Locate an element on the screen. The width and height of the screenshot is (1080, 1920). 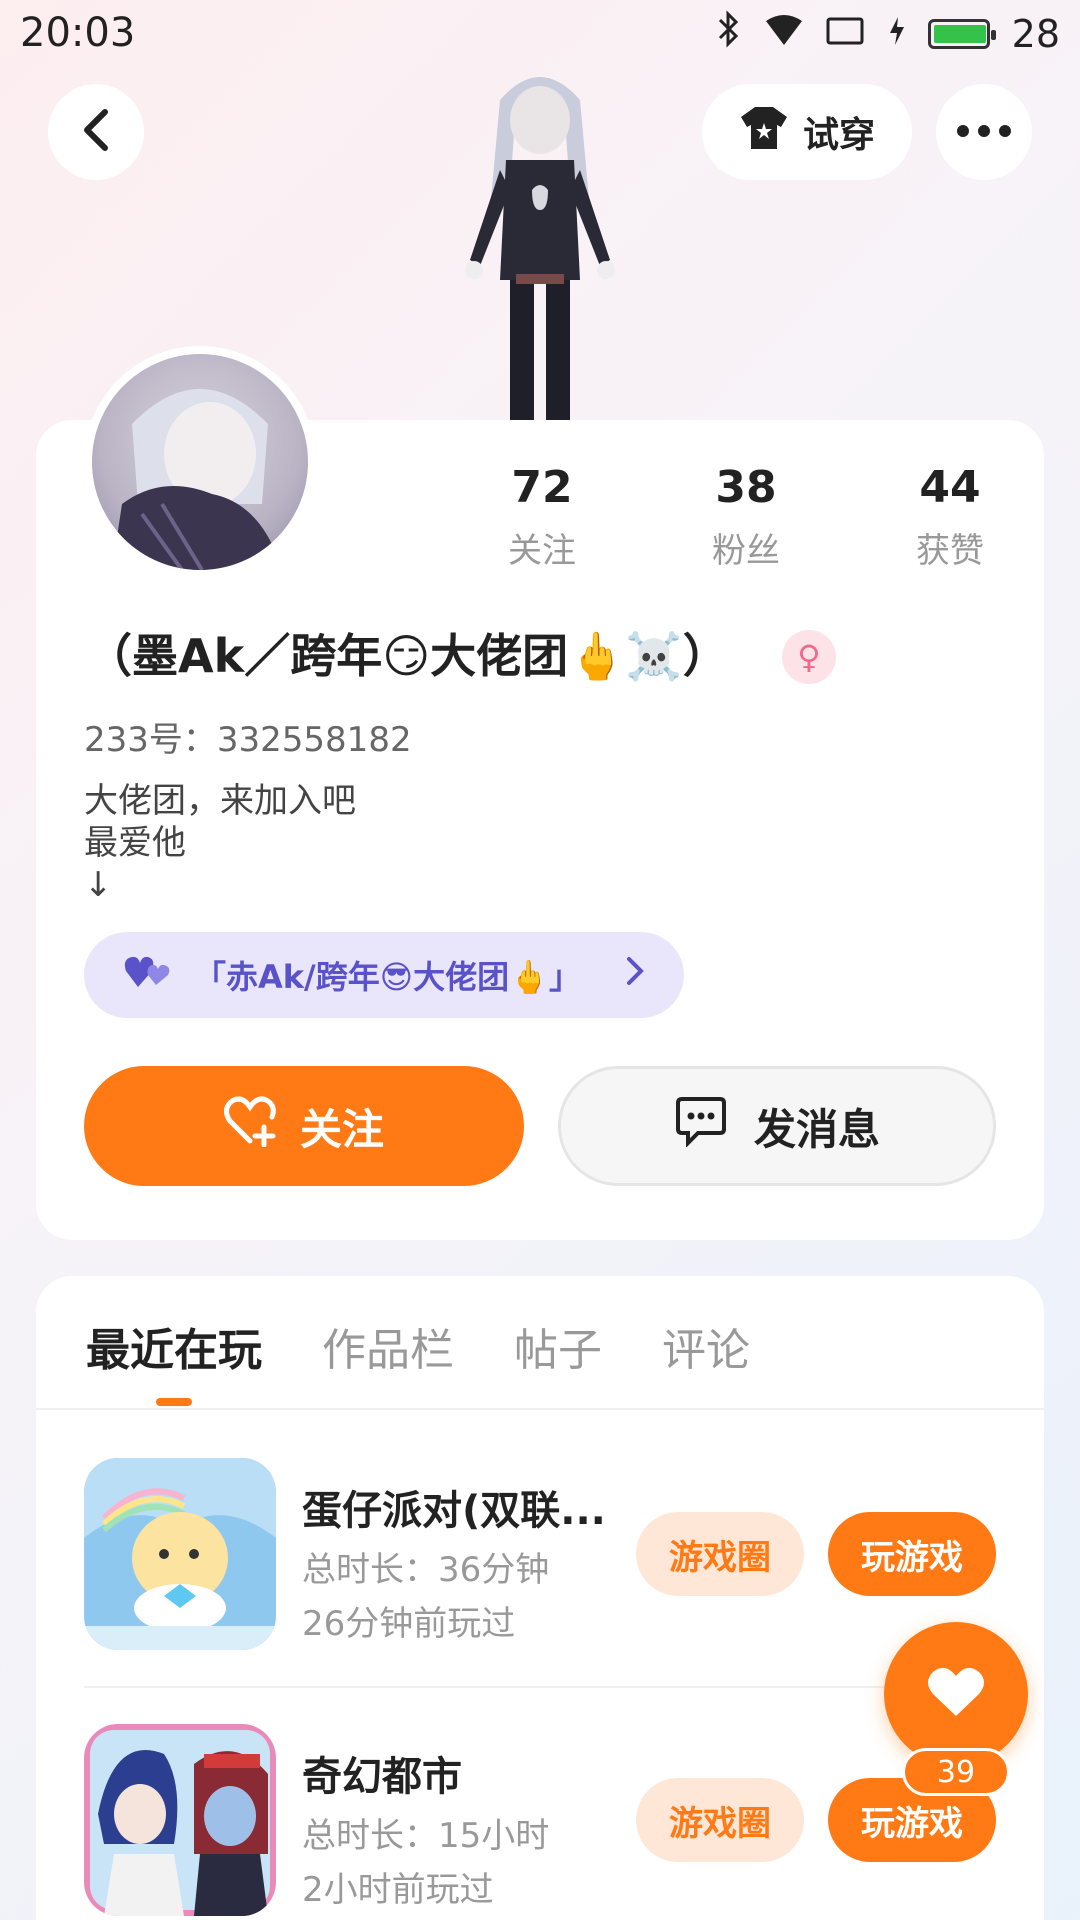
status-icons: 28 is located at coordinates (888, 33).